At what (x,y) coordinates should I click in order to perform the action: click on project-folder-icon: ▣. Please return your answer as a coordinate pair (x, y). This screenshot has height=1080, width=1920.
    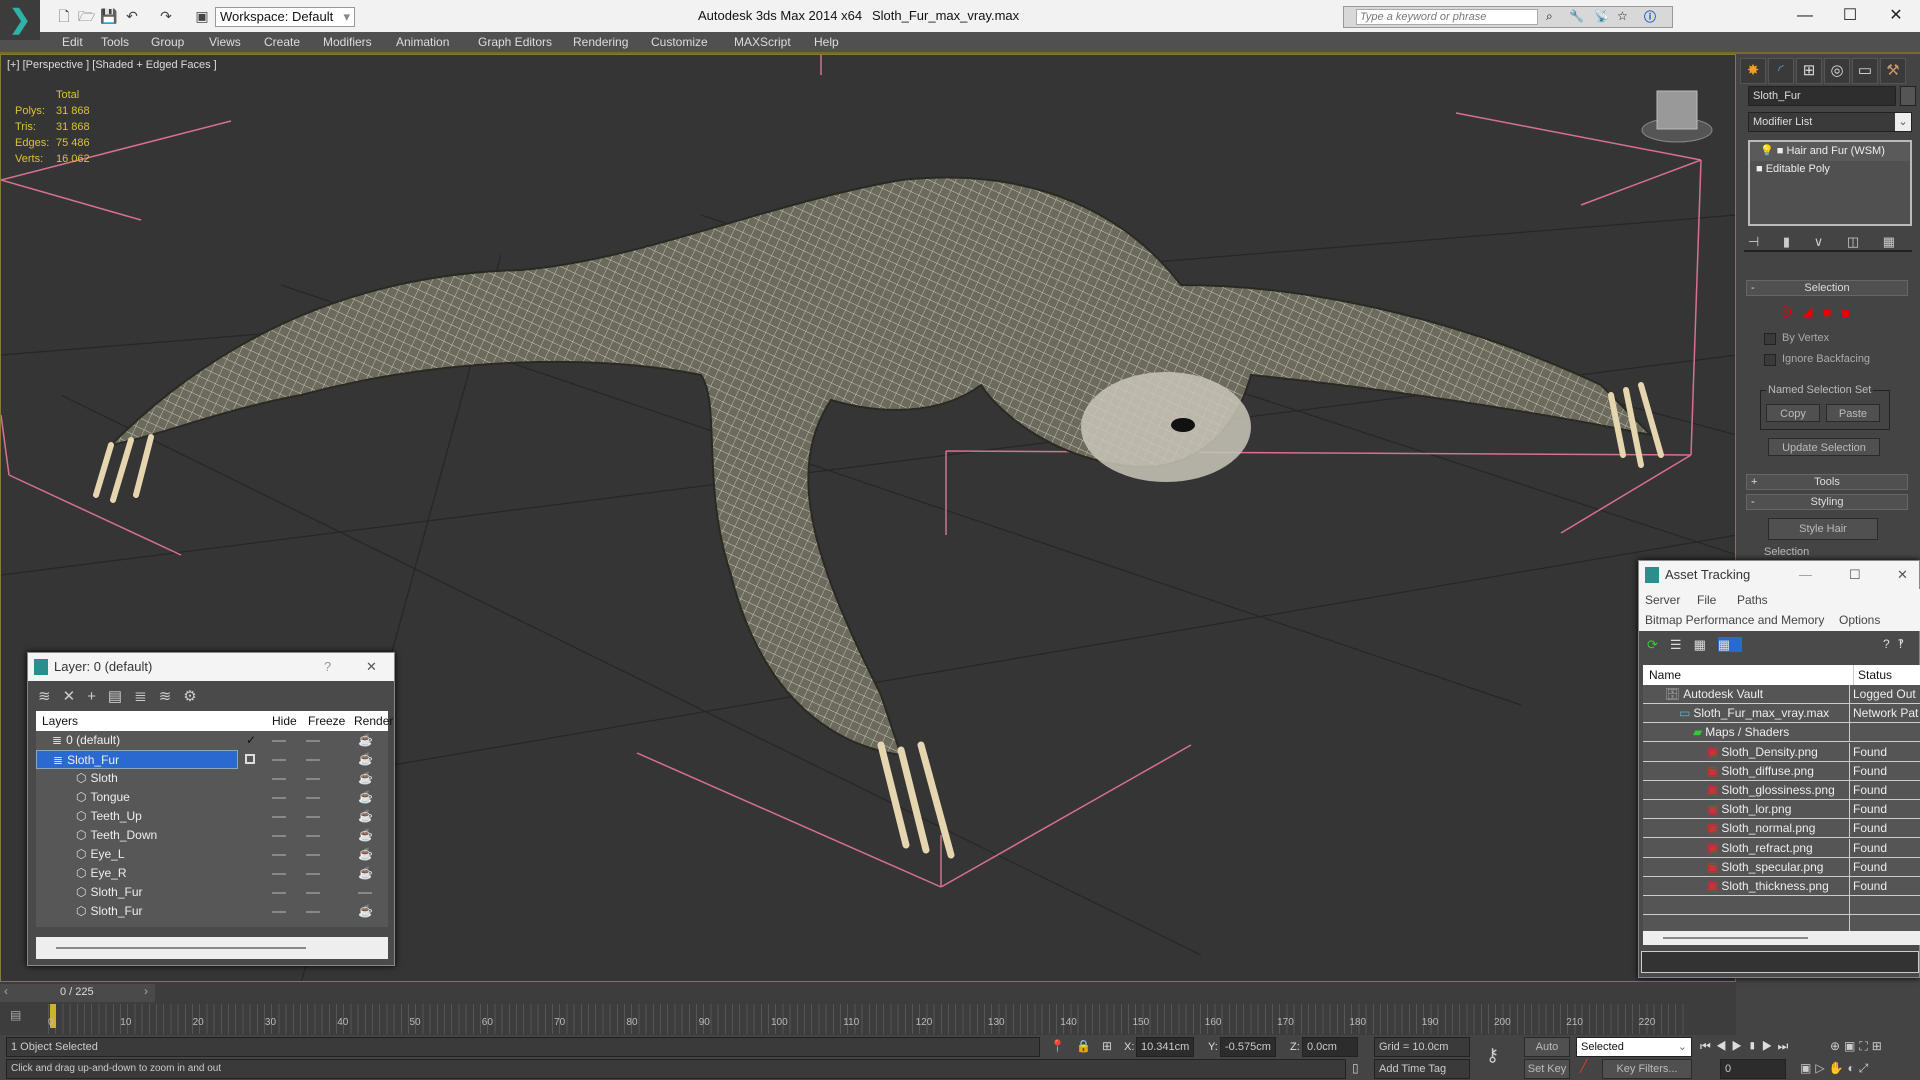
    Looking at the image, I should click on (202, 16).